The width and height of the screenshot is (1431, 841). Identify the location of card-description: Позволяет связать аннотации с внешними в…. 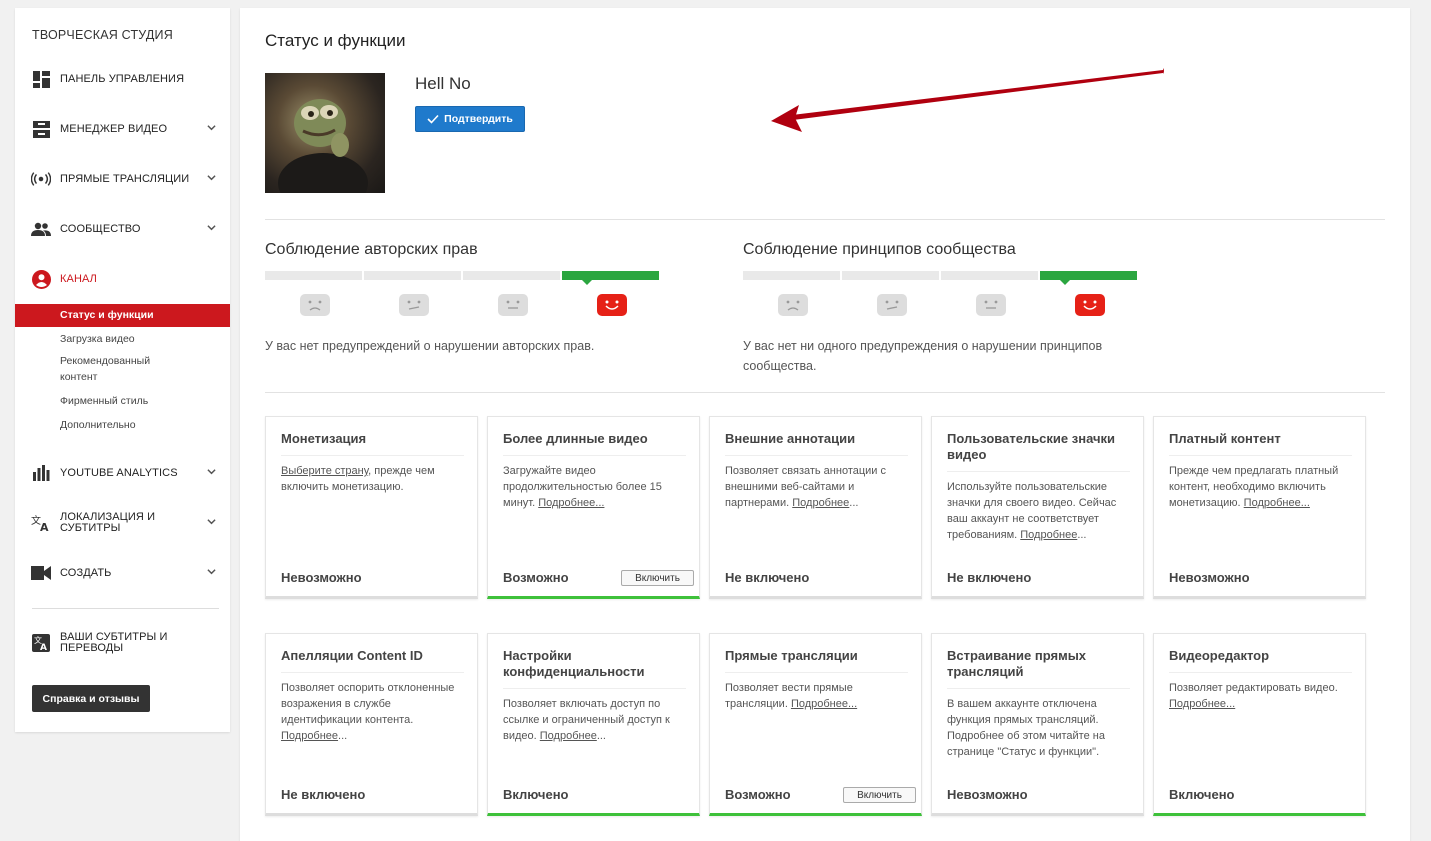
(806, 487).